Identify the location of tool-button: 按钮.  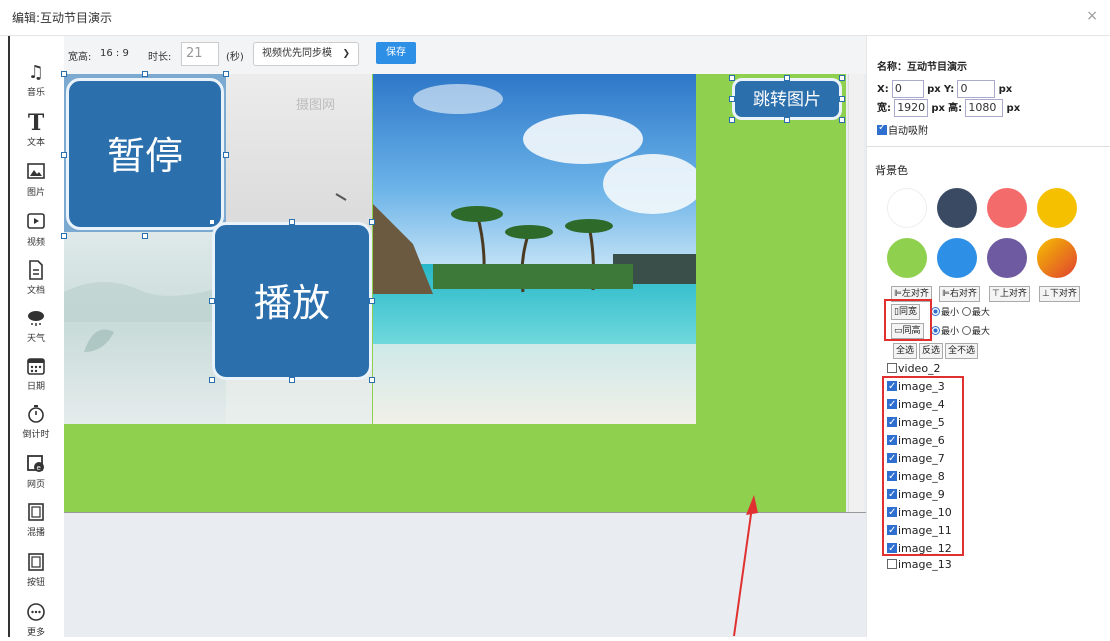
(36, 570).